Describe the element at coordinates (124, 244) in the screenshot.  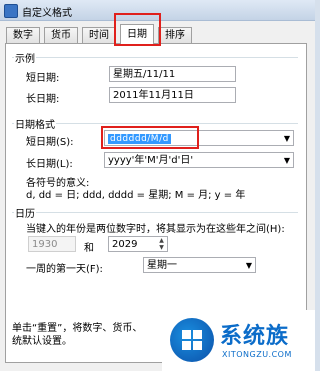
I see `year-to-value: 2029` at that location.